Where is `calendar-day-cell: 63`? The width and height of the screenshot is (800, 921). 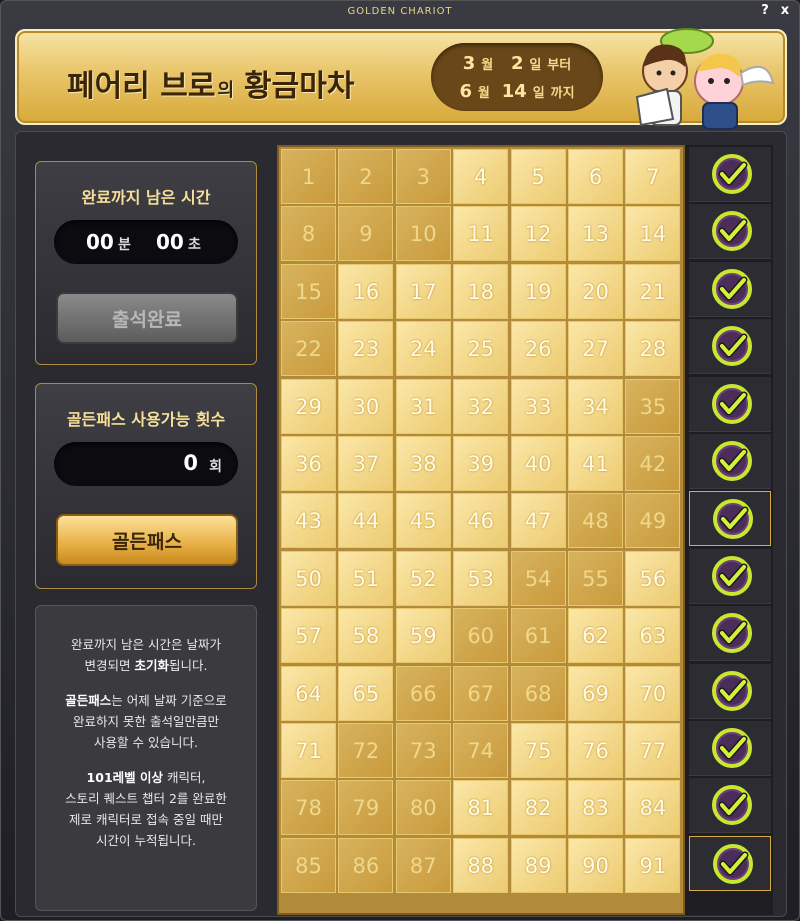 calendar-day-cell: 63 is located at coordinates (653, 636).